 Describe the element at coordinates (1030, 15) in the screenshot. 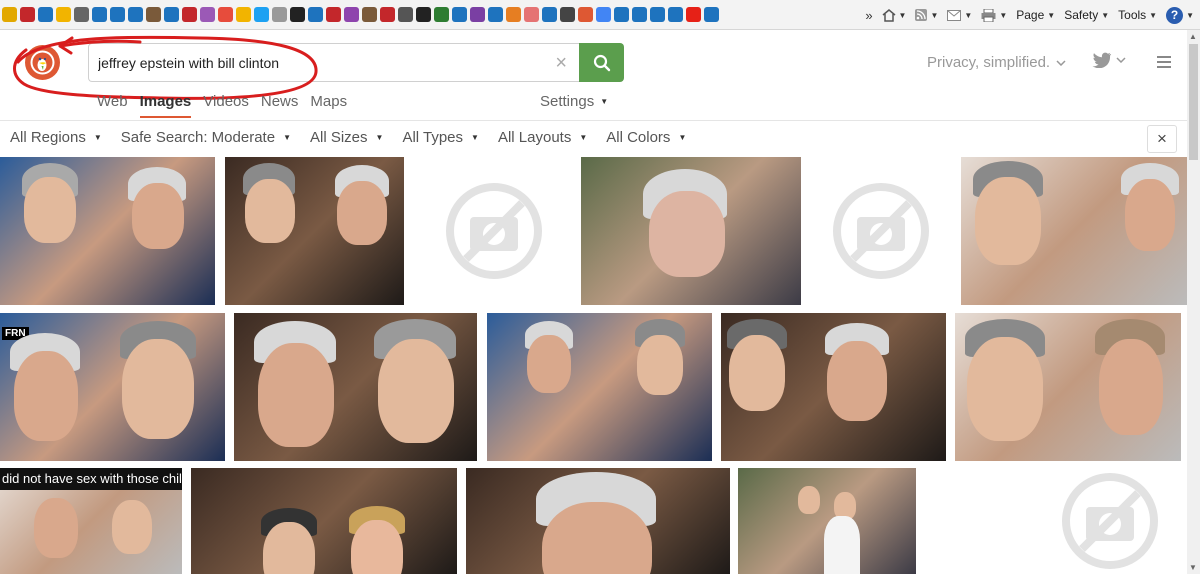

I see `page-menu-label: Page` at that location.